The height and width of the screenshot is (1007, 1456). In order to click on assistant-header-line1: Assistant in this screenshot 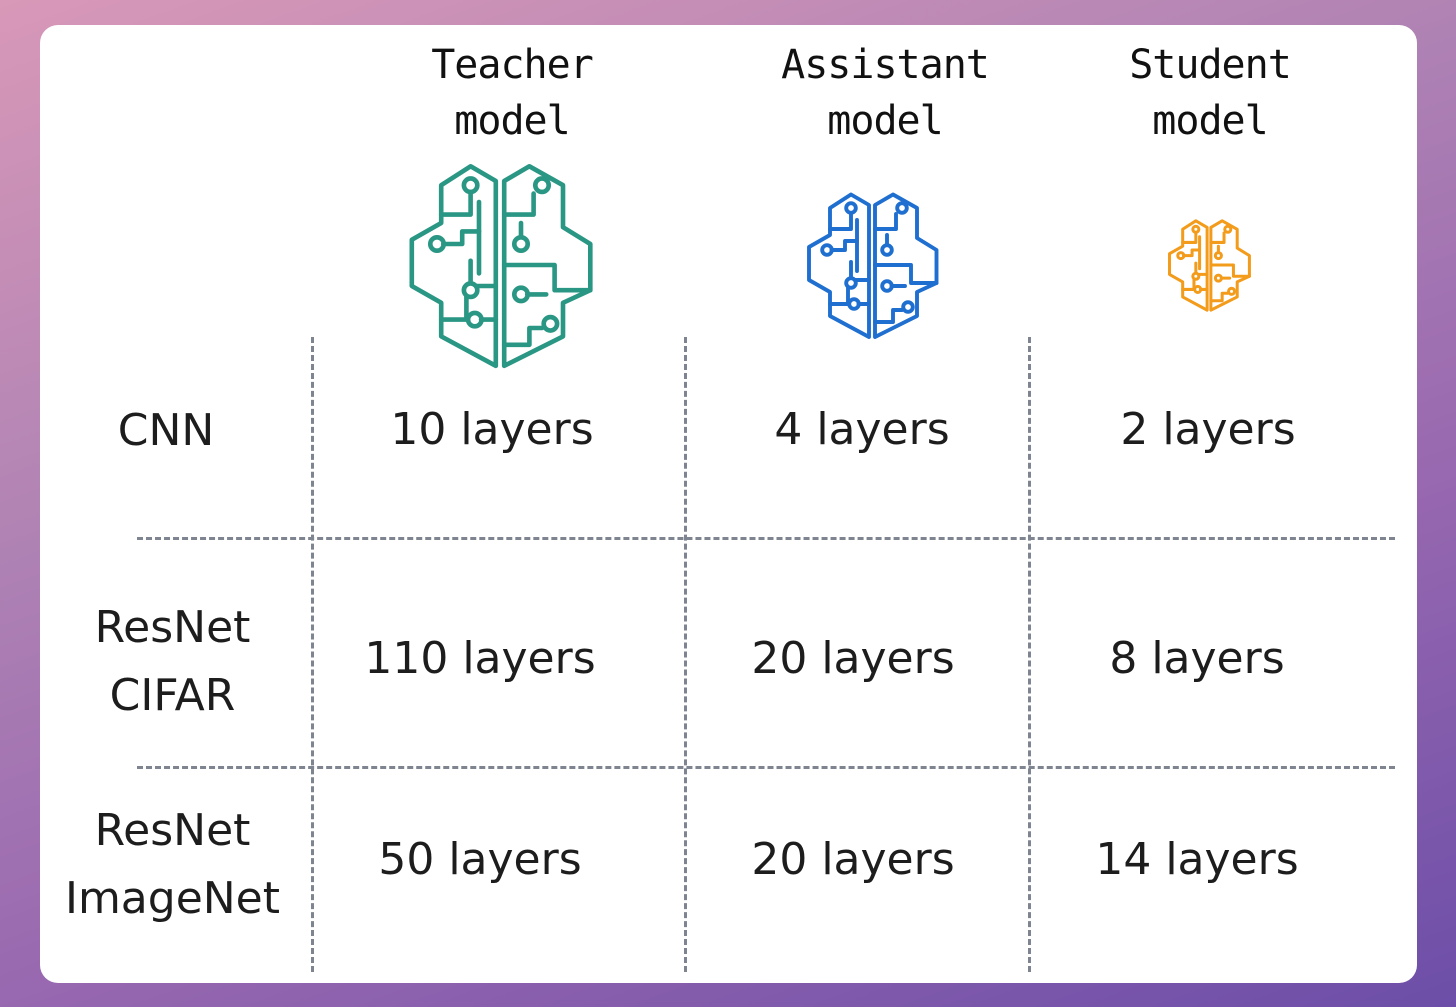, I will do `click(885, 65)`.